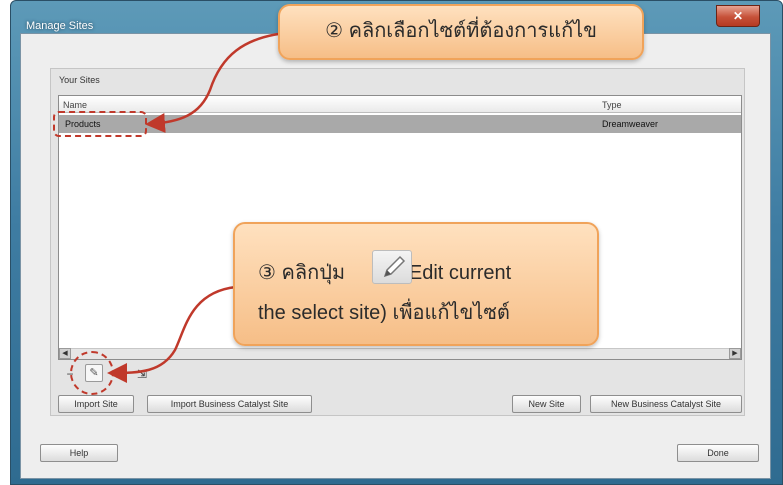 The height and width of the screenshot is (485, 783). Describe the element at coordinates (392, 267) in the screenshot. I see `pencil-icon` at that location.